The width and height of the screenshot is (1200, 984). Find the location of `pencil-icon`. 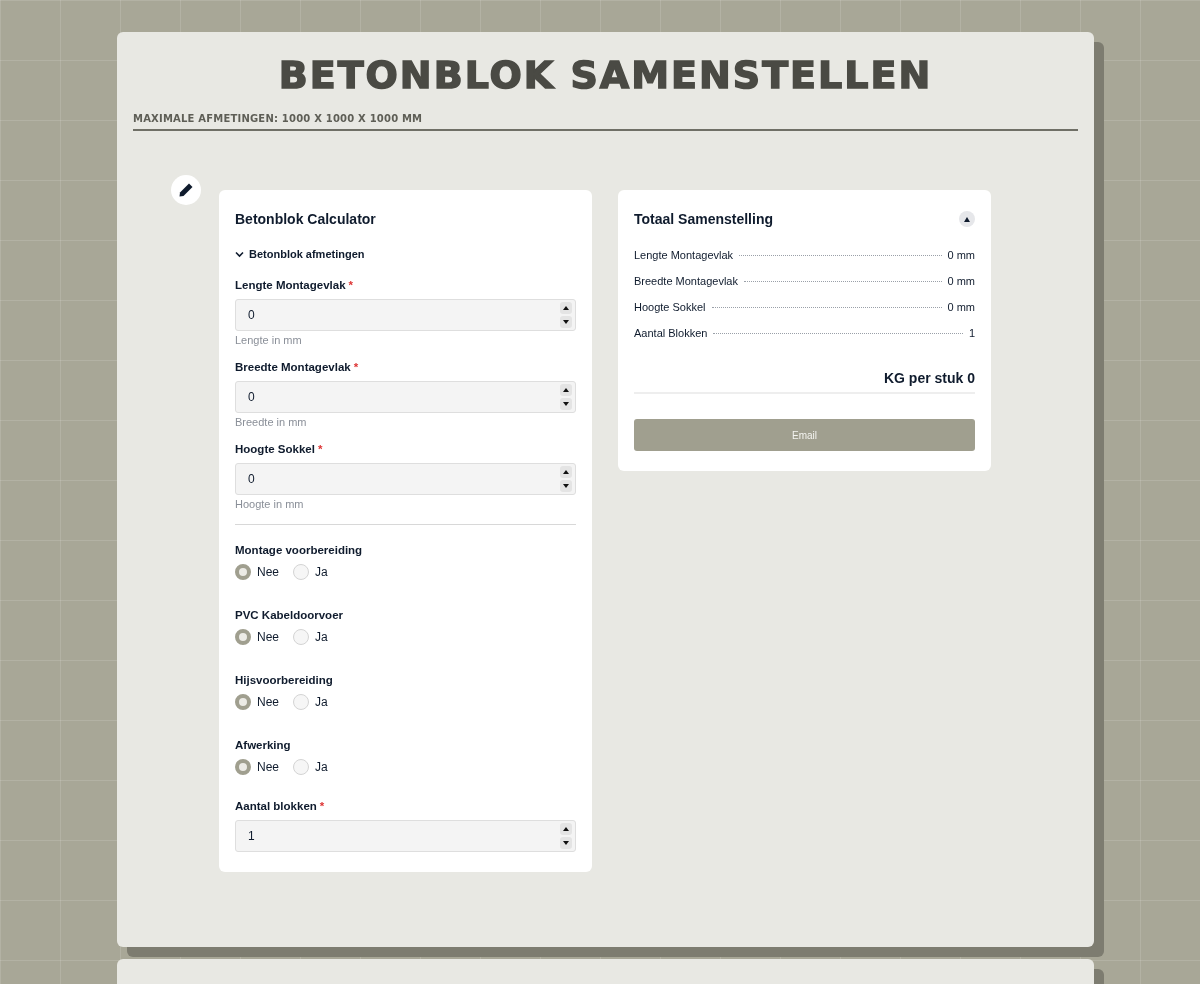

pencil-icon is located at coordinates (186, 190).